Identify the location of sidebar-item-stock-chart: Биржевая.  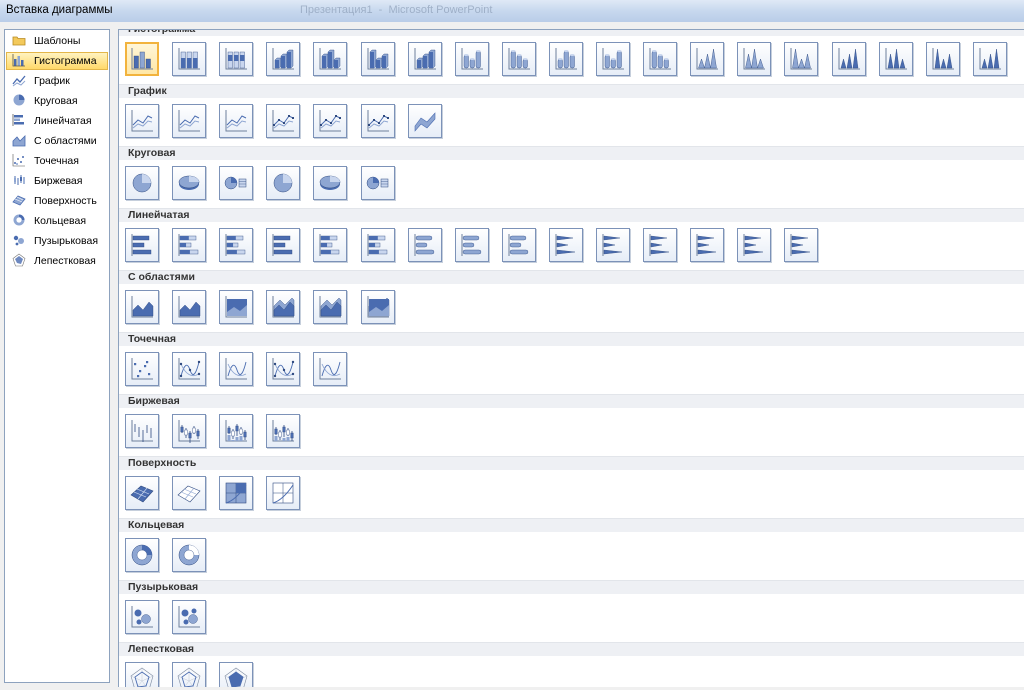
(57, 181).